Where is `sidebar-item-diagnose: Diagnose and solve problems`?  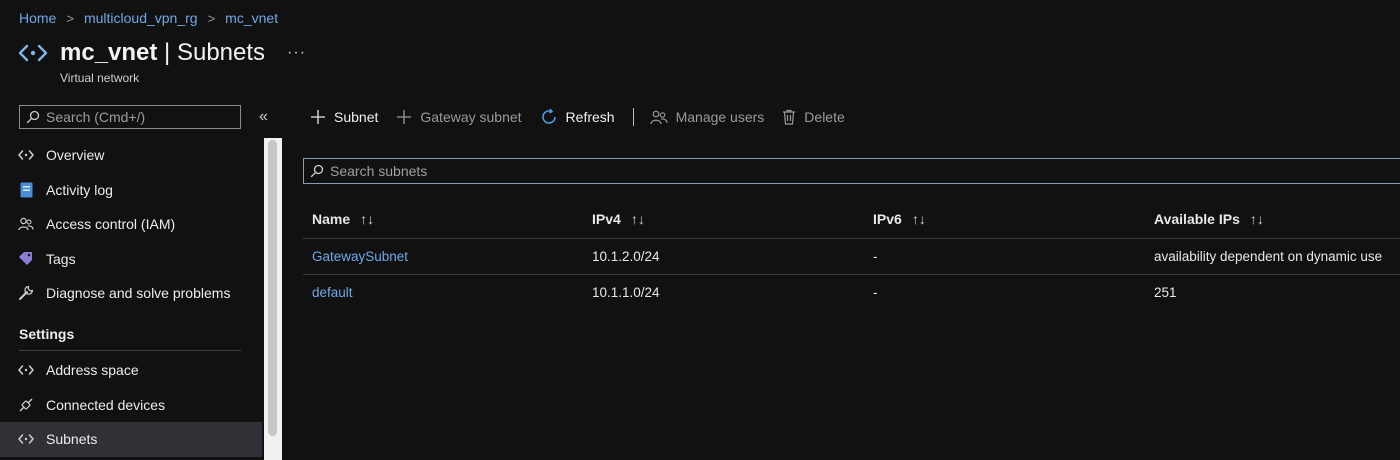 sidebar-item-diagnose: Diagnose and solve problems is located at coordinates (131, 293).